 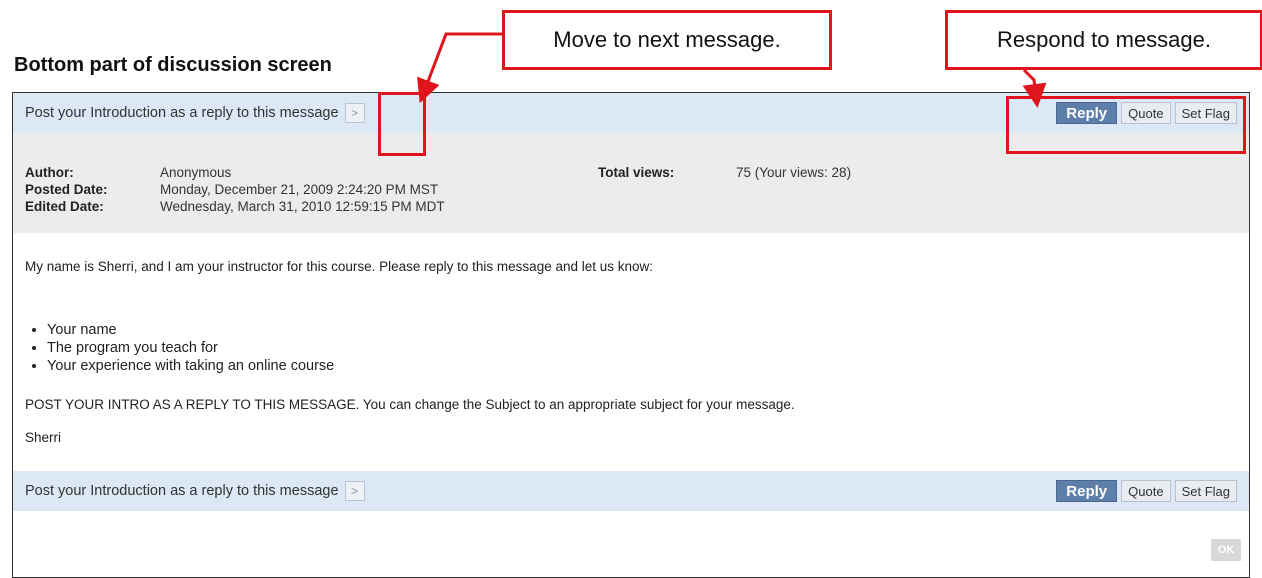 I want to click on reply-buttons-highlight, so click(x=1126, y=125).